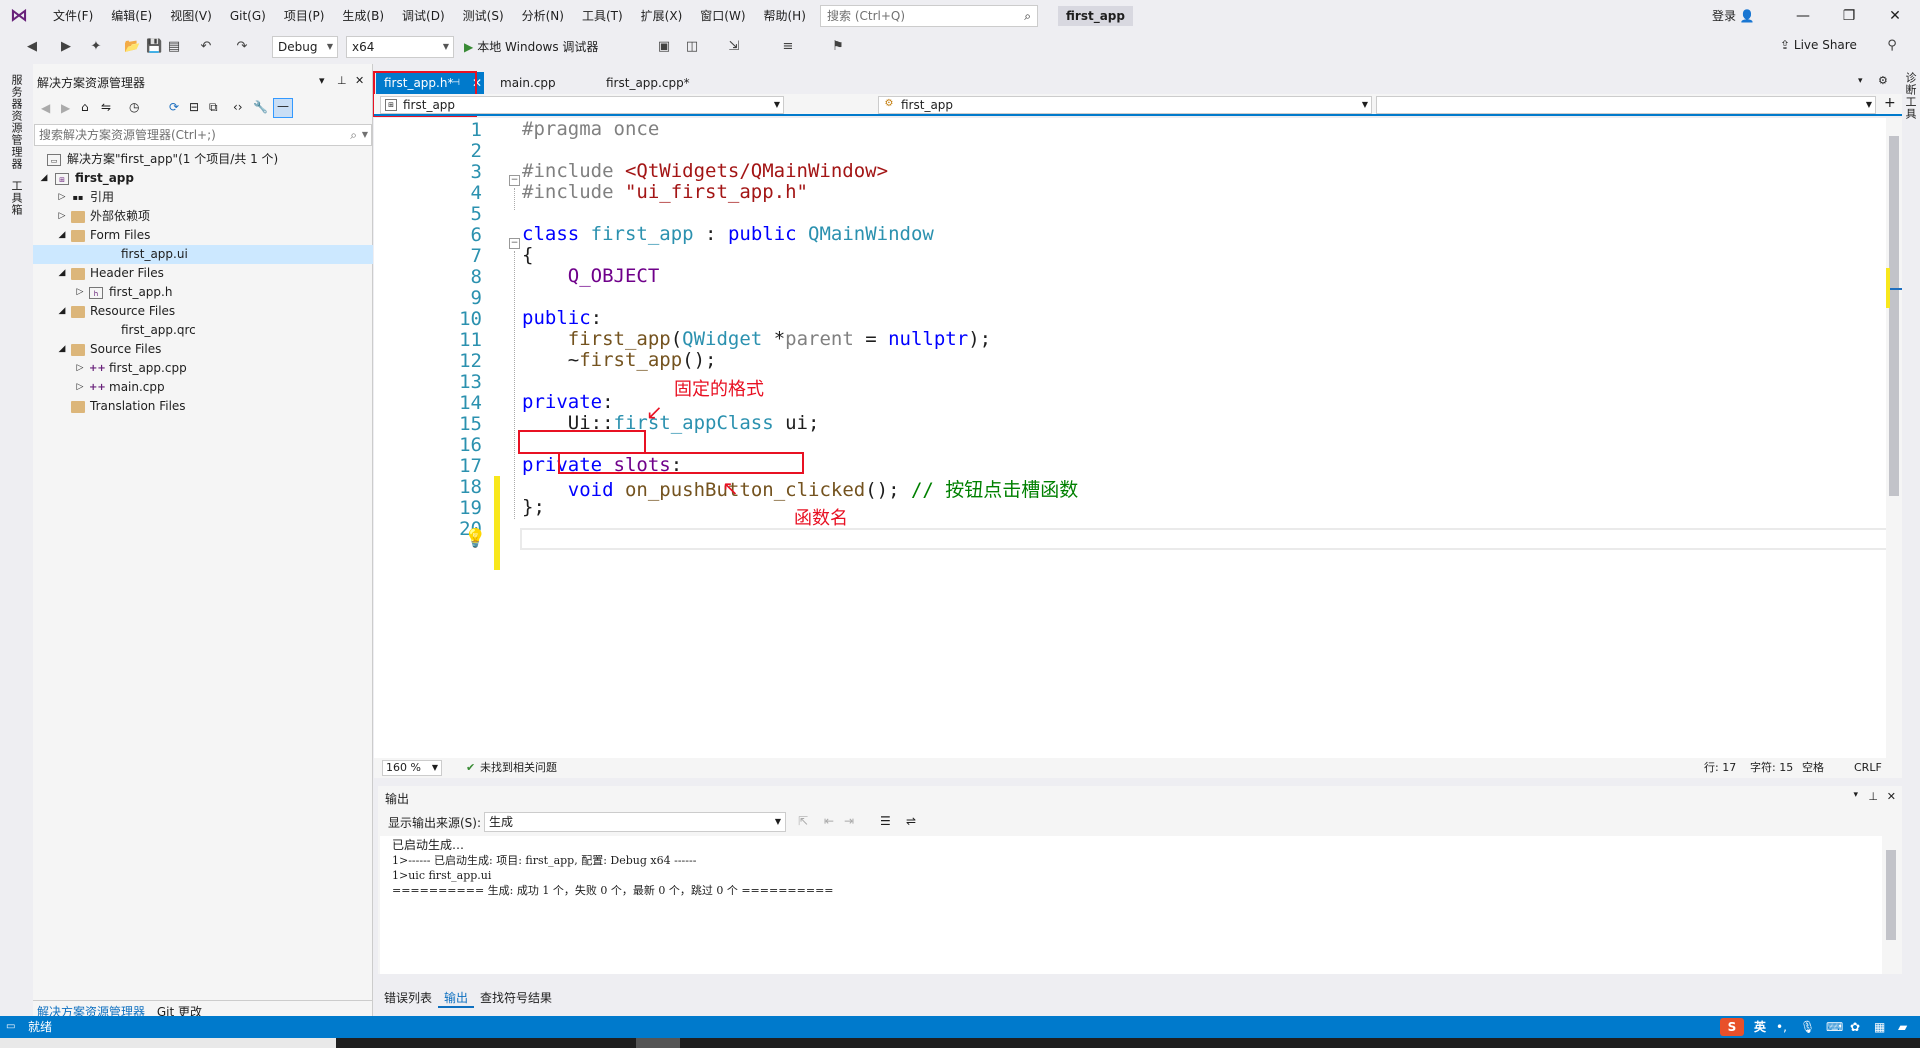 The width and height of the screenshot is (1920, 1048). Describe the element at coordinates (734, 47) in the screenshot. I see `step-icon: ⇲` at that location.